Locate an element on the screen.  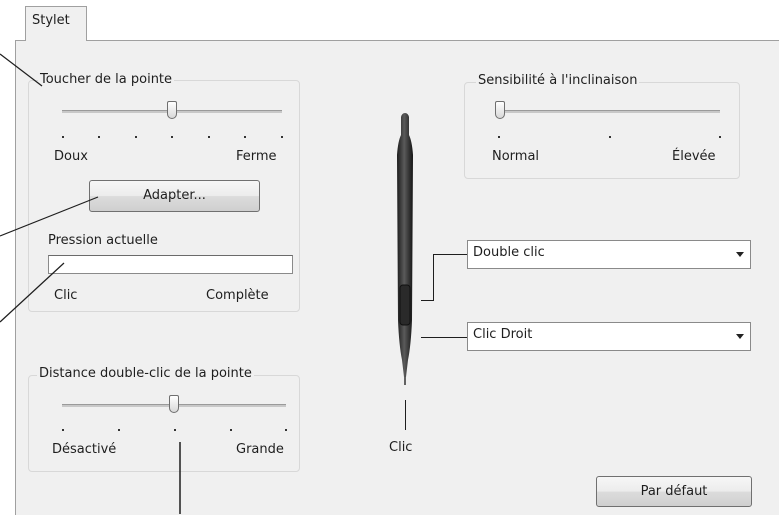
tab-stylet: Stylet is located at coordinates (56, 23).